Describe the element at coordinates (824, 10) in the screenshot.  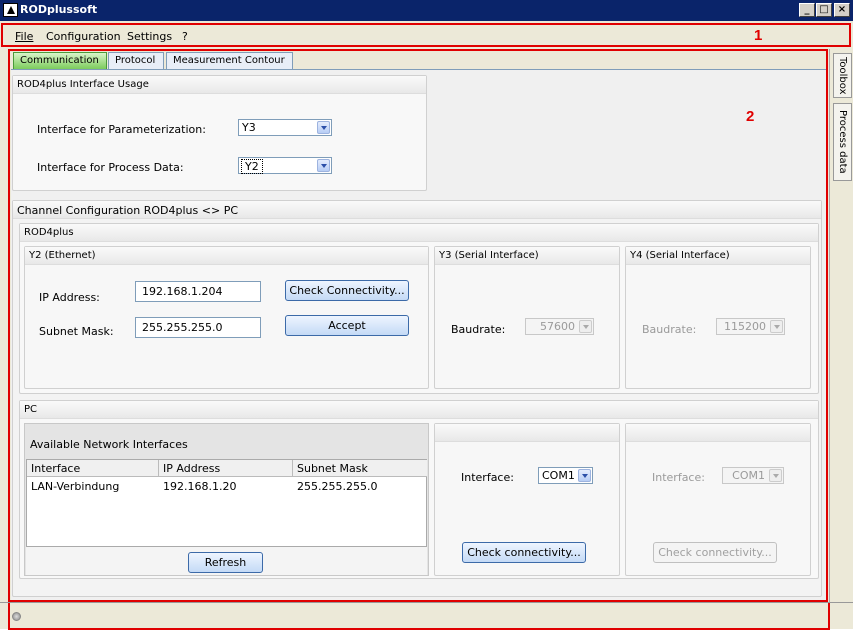
I see `maximize-button: □` at that location.